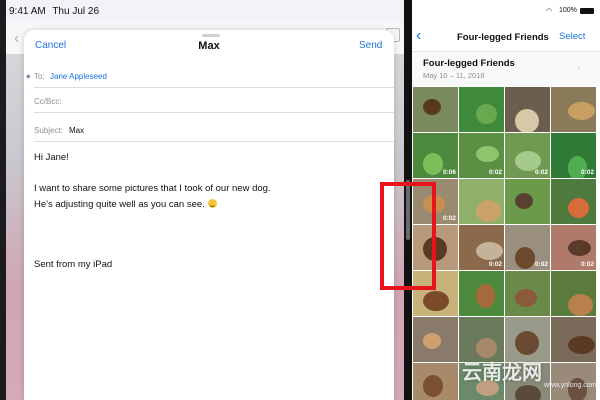 The width and height of the screenshot is (600, 400). What do you see at coordinates (214, 76) in the screenshot?
I see `to-field: To: Jane Appleseed` at bounding box center [214, 76].